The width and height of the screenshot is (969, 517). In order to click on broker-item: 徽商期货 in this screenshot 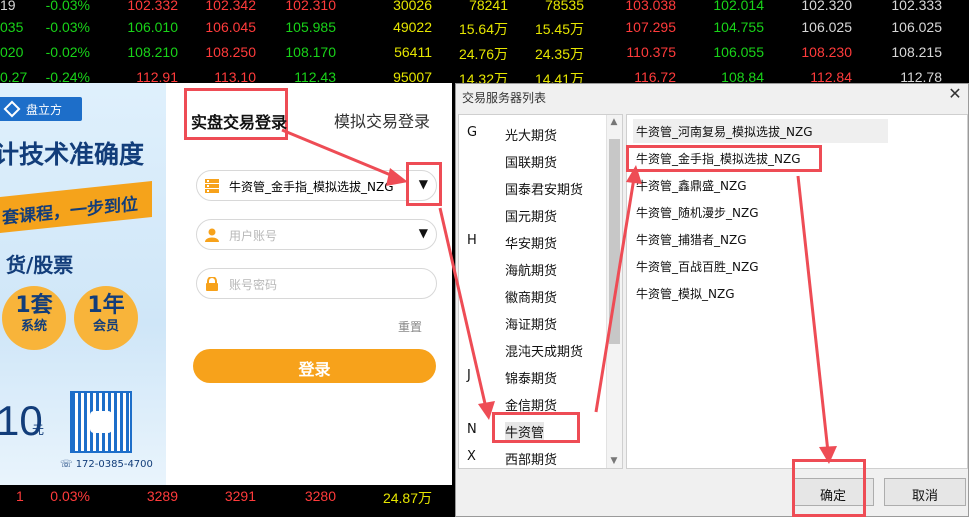, I will do `click(533, 294)`.